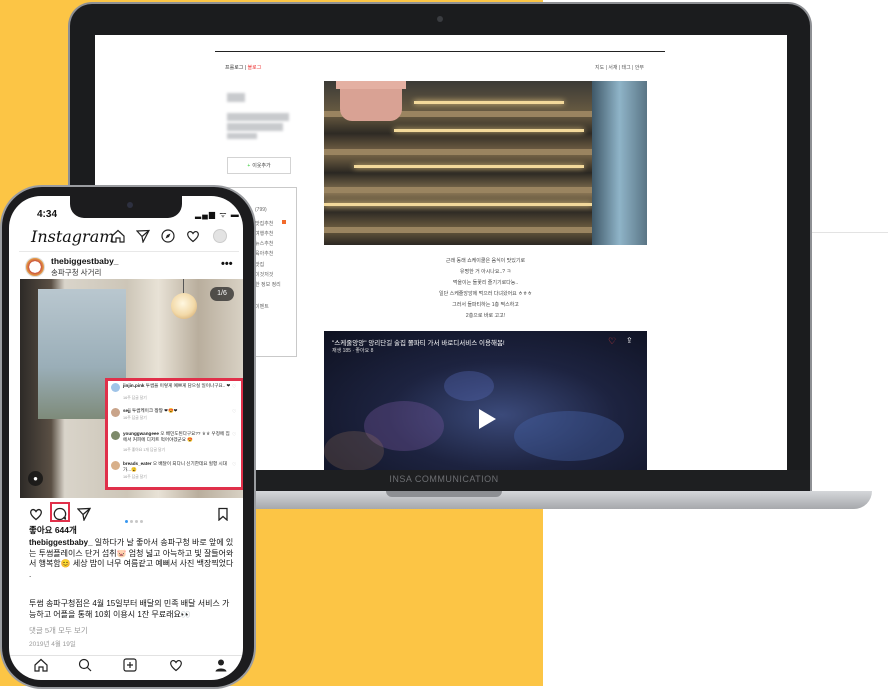 Image resolution: width=888 pixels, height=689 pixels. What do you see at coordinates (220, 236) in the screenshot?
I see `profile-icon` at bounding box center [220, 236].